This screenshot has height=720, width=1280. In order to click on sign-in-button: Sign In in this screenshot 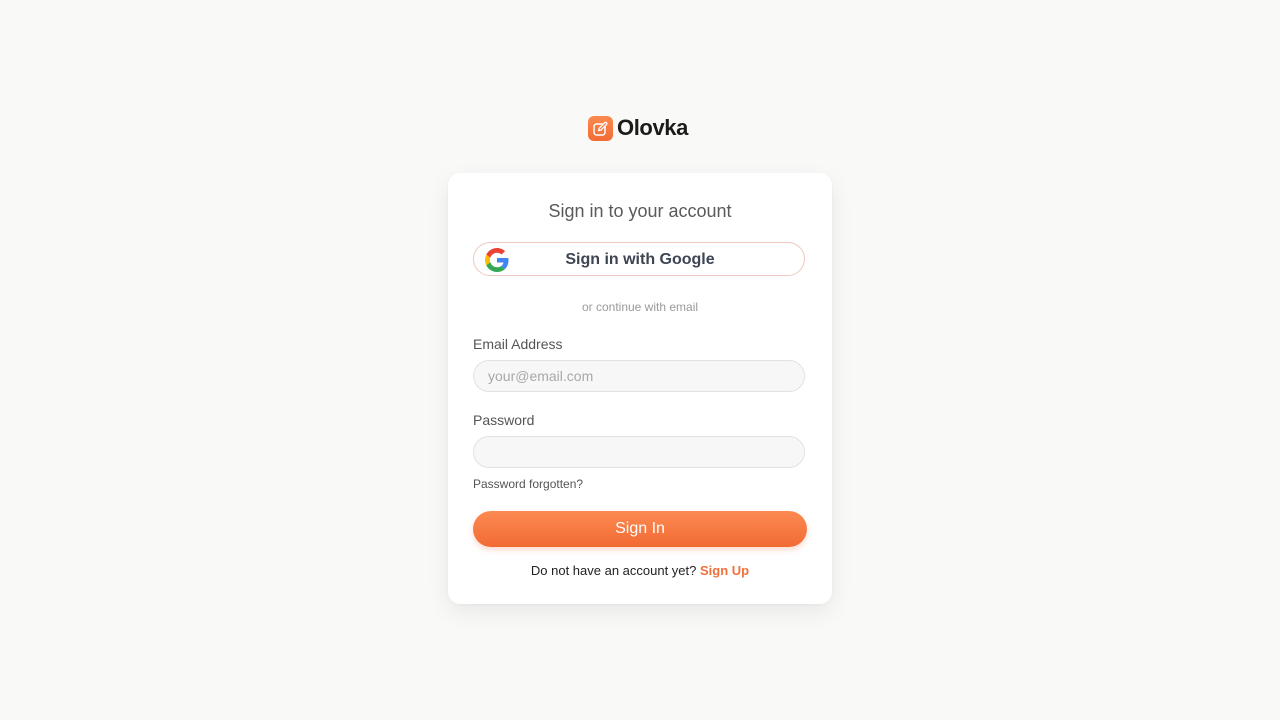, I will do `click(640, 529)`.